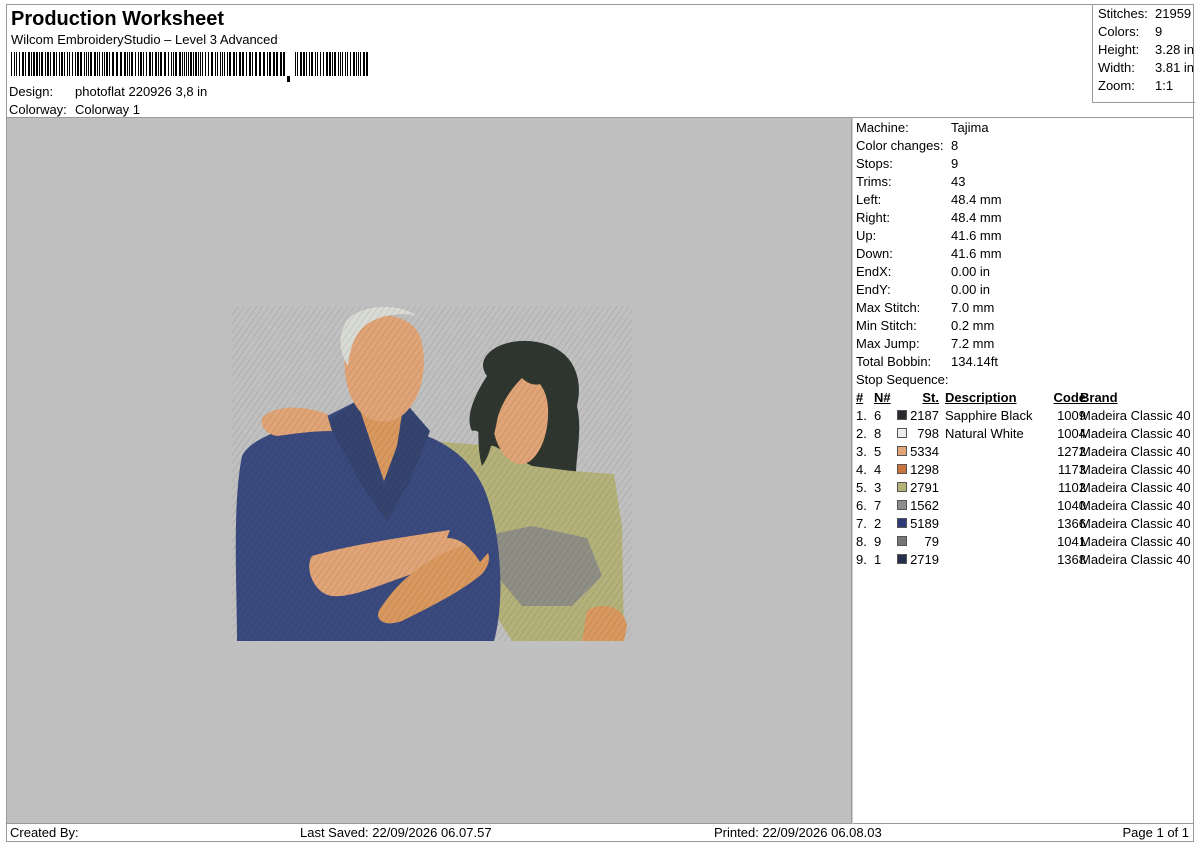 This screenshot has width=1200, height=848. Describe the element at coordinates (1116, 85) in the screenshot. I see `summary-label: Zoom:` at that location.